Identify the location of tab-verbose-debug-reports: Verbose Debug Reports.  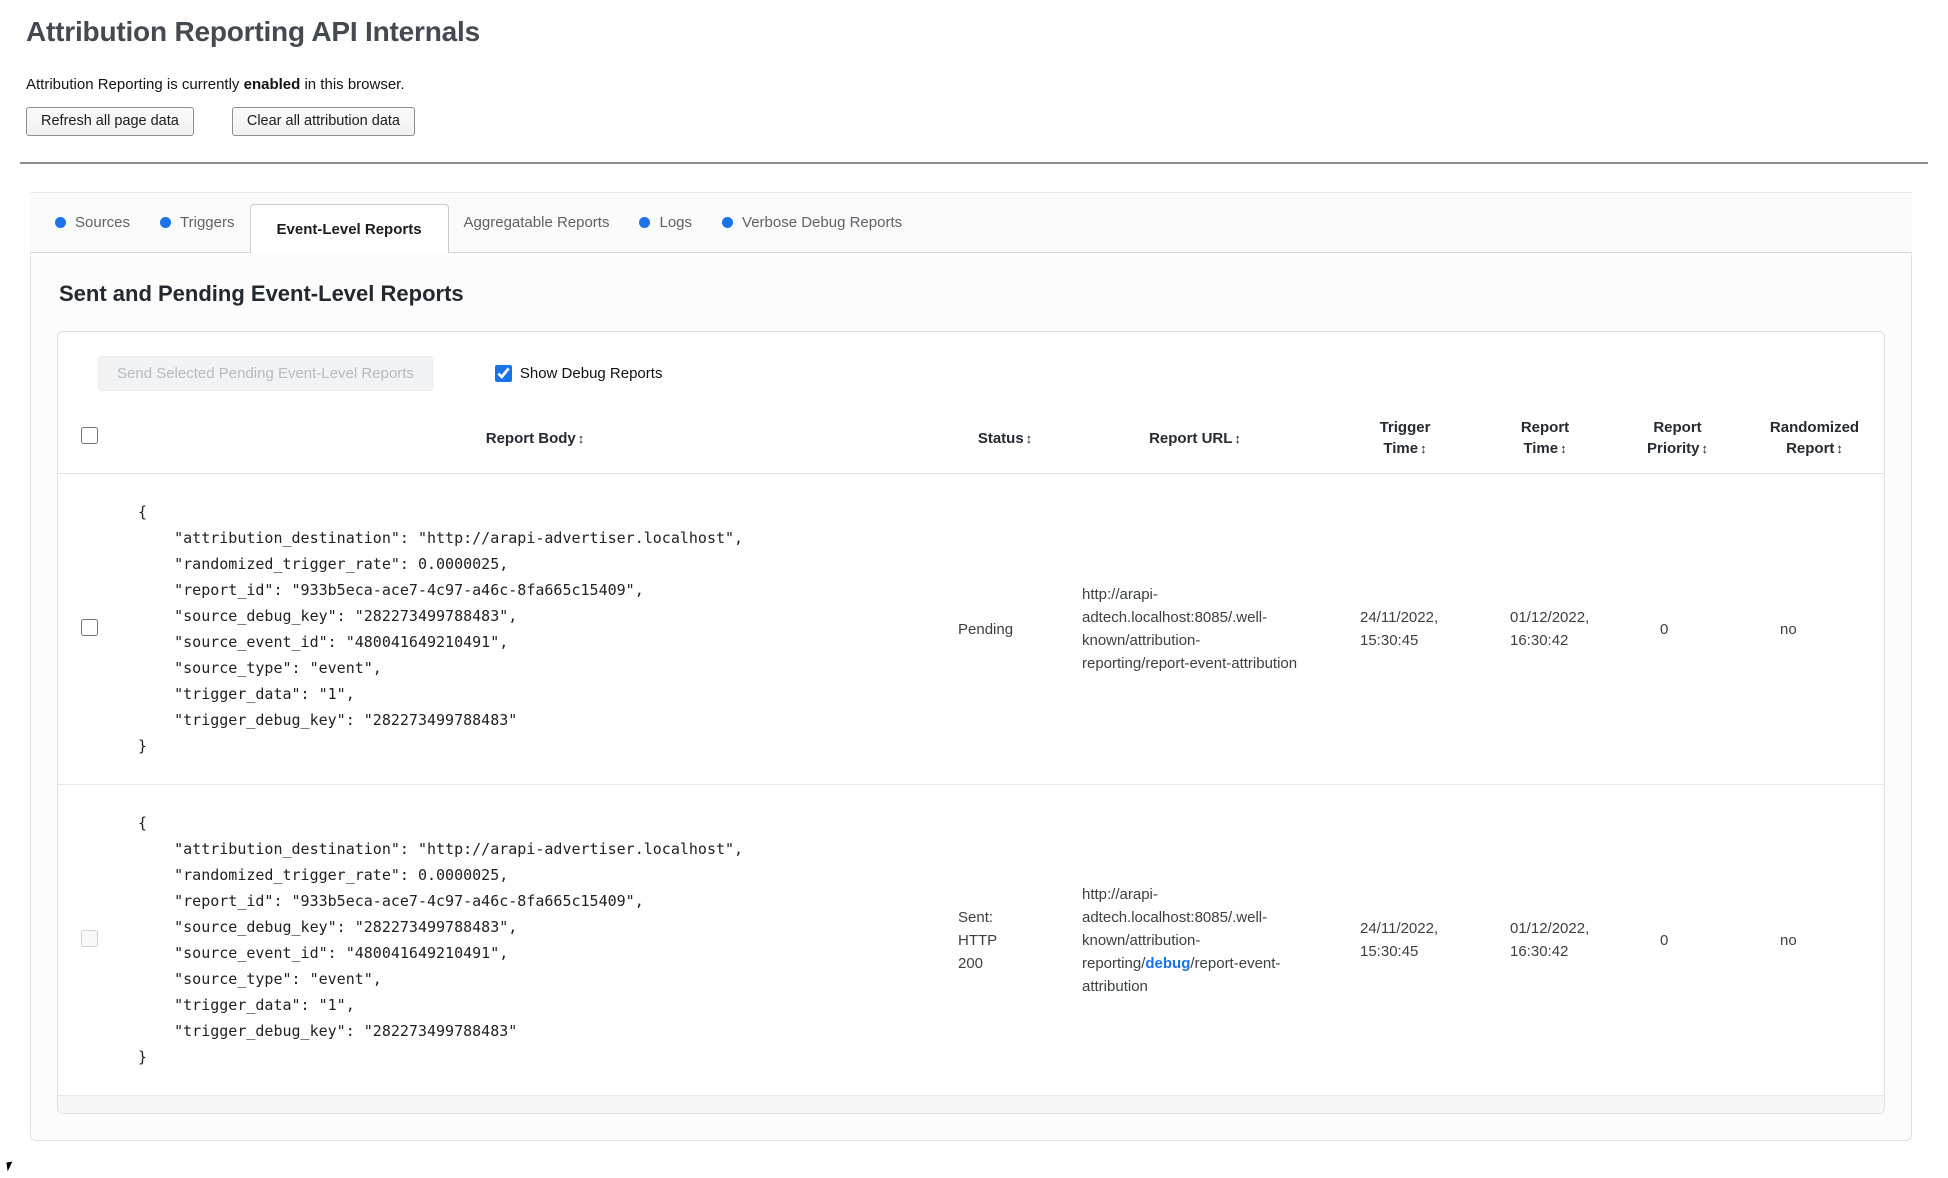
(812, 222).